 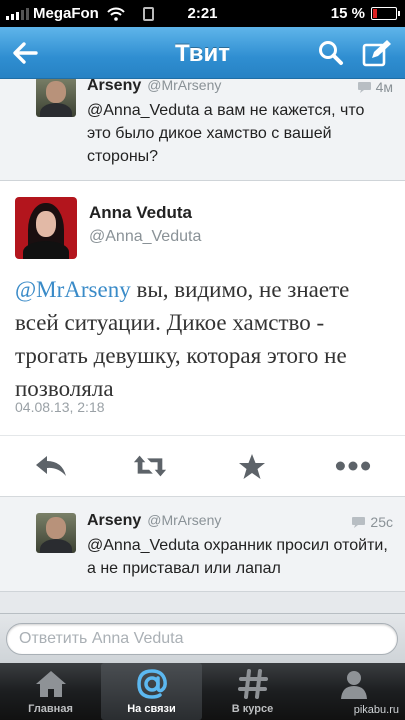 I want to click on status-bar: MegaFon 2:21 15 %, so click(x=202, y=13).